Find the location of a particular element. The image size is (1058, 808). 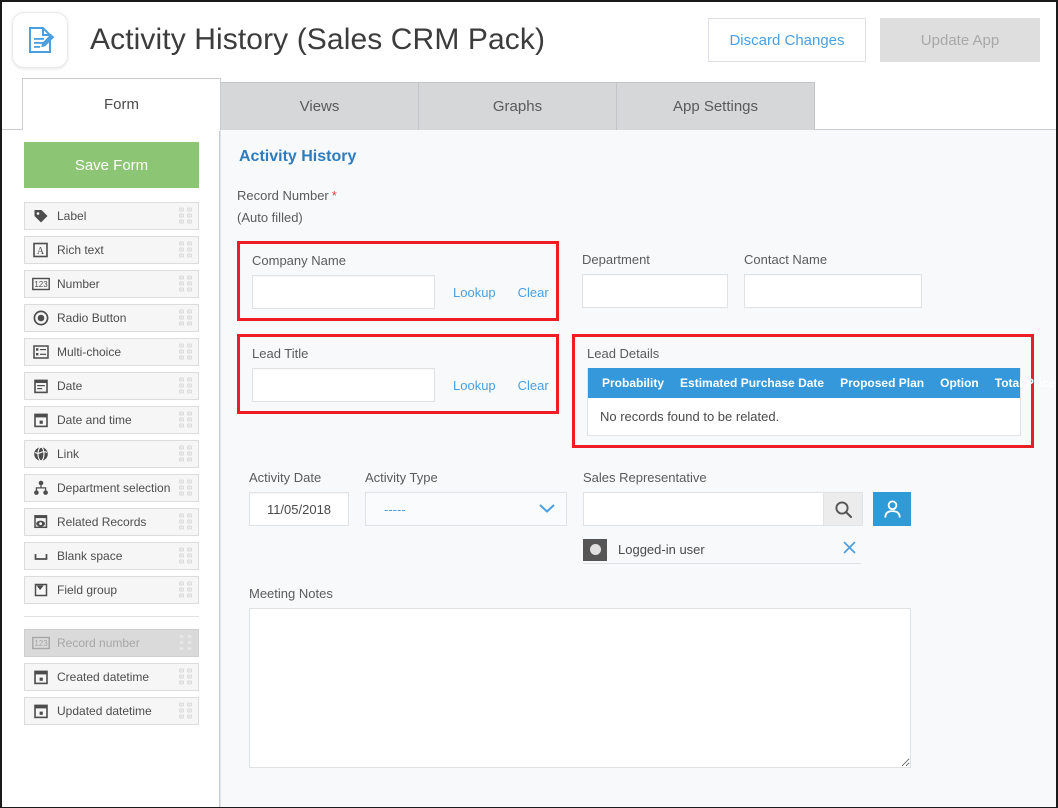

avatar is located at coordinates (595, 549).